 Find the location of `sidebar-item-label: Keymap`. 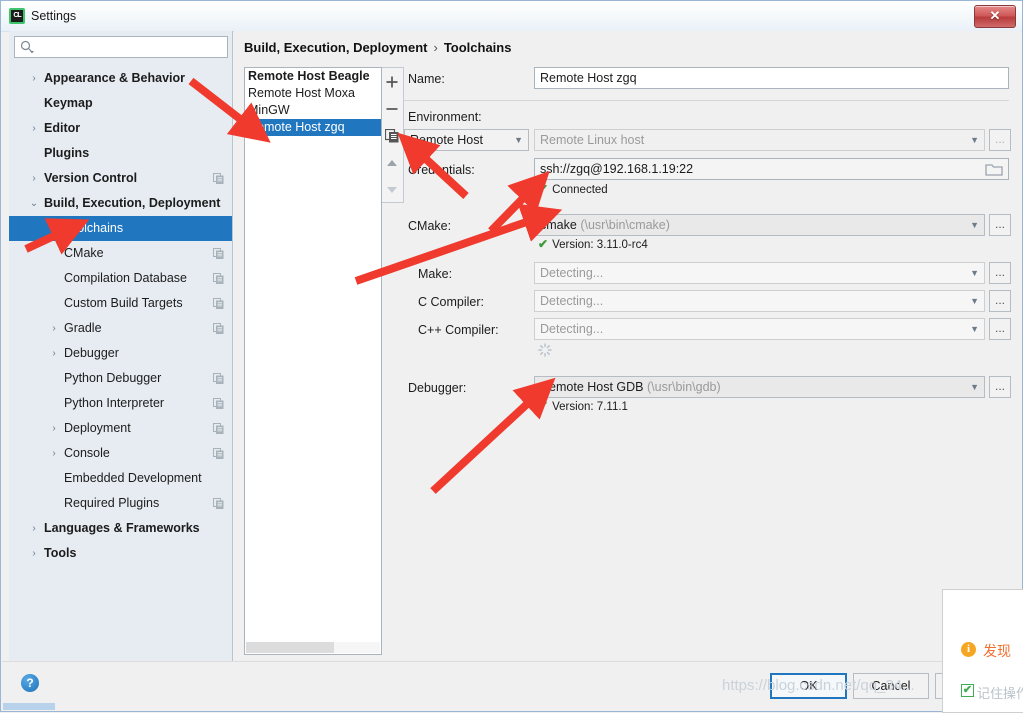

sidebar-item-label: Keymap is located at coordinates (68, 103).